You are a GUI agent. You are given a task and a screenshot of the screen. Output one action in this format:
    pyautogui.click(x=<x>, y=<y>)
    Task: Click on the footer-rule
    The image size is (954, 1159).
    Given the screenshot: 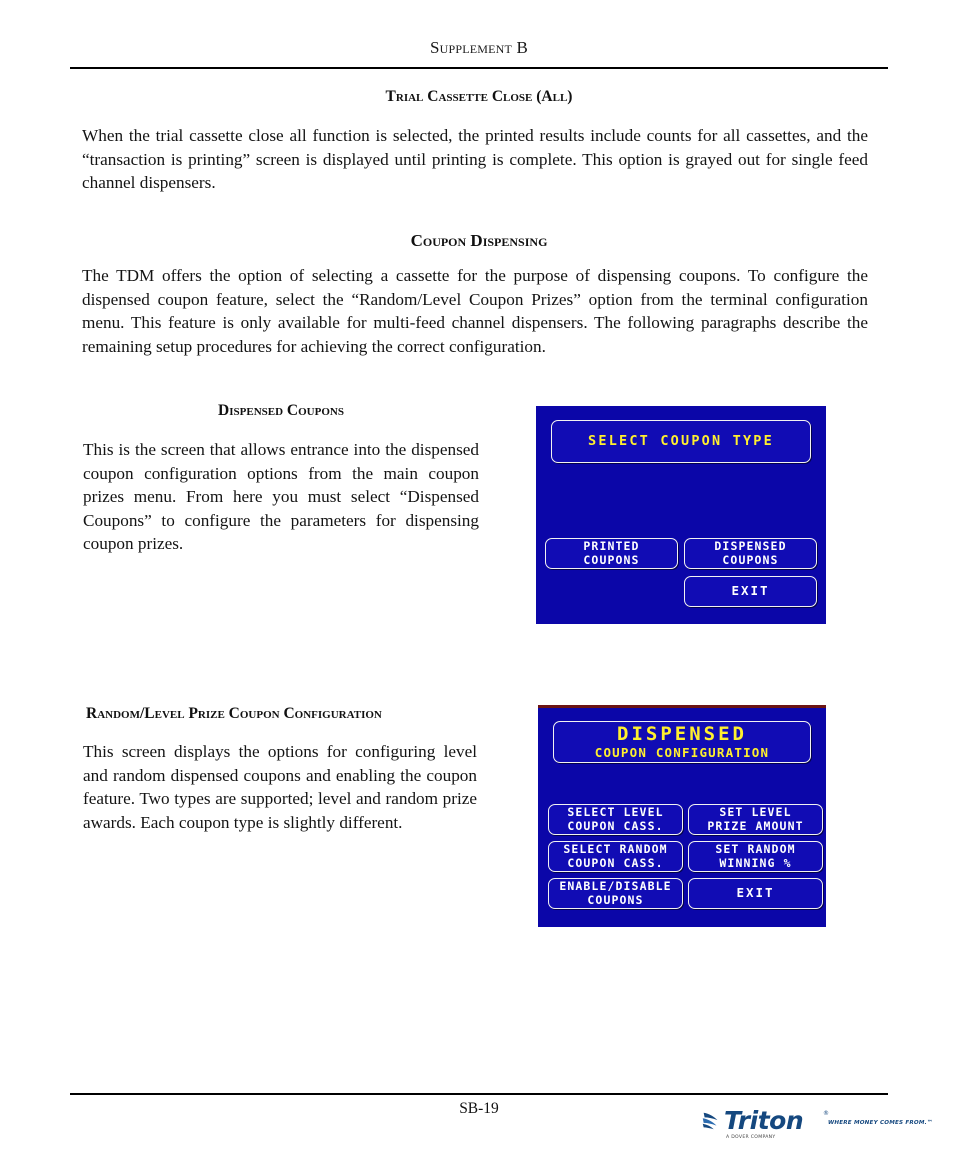 What is the action you would take?
    pyautogui.click(x=479, y=1094)
    